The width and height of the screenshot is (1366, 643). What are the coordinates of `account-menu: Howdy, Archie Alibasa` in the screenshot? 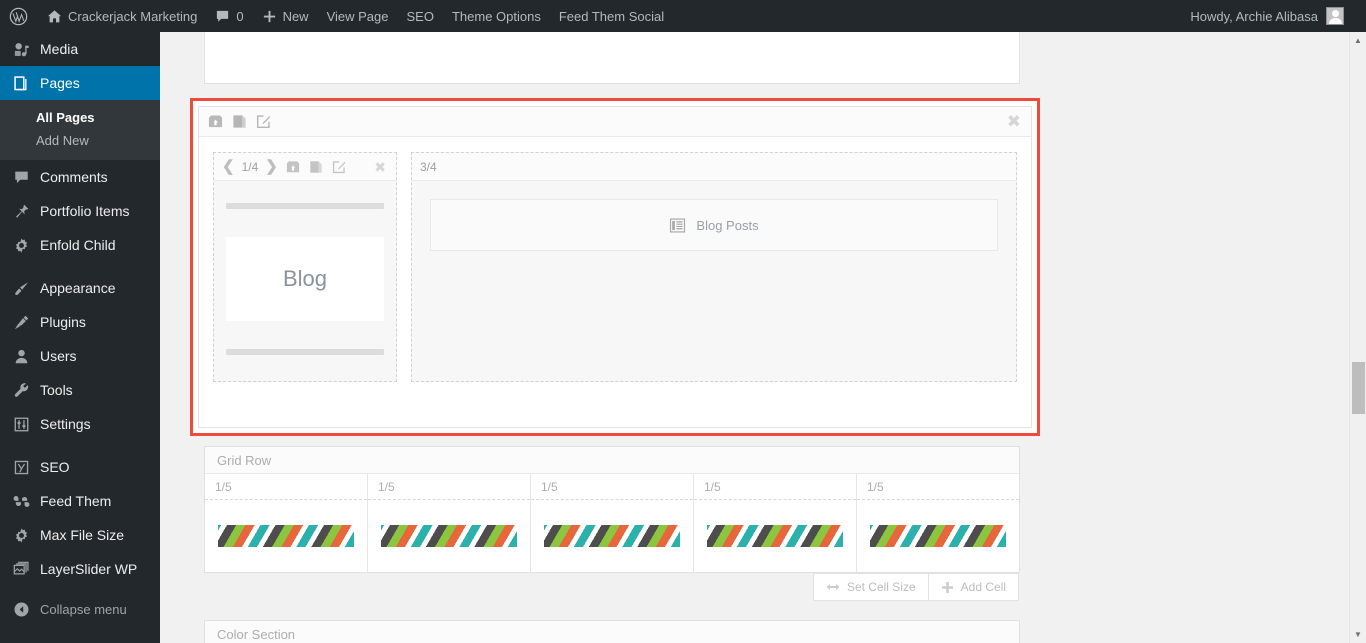 It's located at (1273, 16).